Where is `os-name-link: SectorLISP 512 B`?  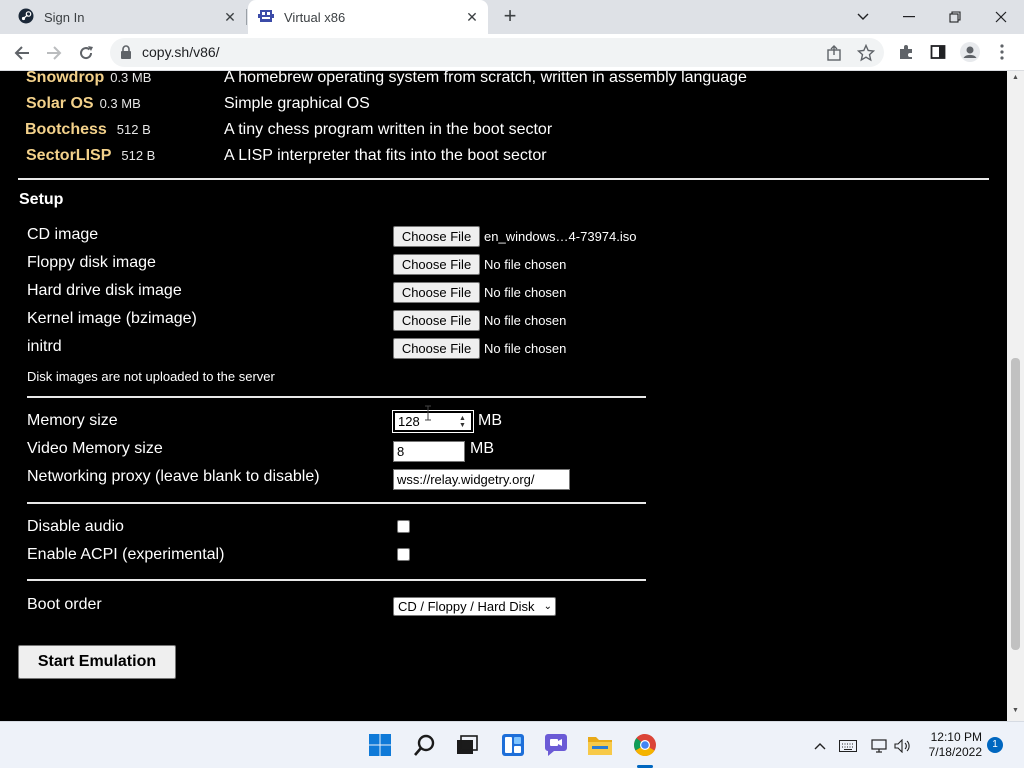 os-name-link: SectorLISP 512 B is located at coordinates (90, 156).